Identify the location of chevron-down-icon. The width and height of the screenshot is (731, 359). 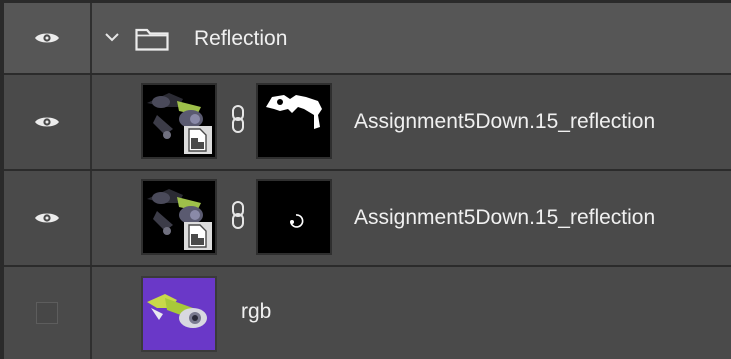
(112, 37).